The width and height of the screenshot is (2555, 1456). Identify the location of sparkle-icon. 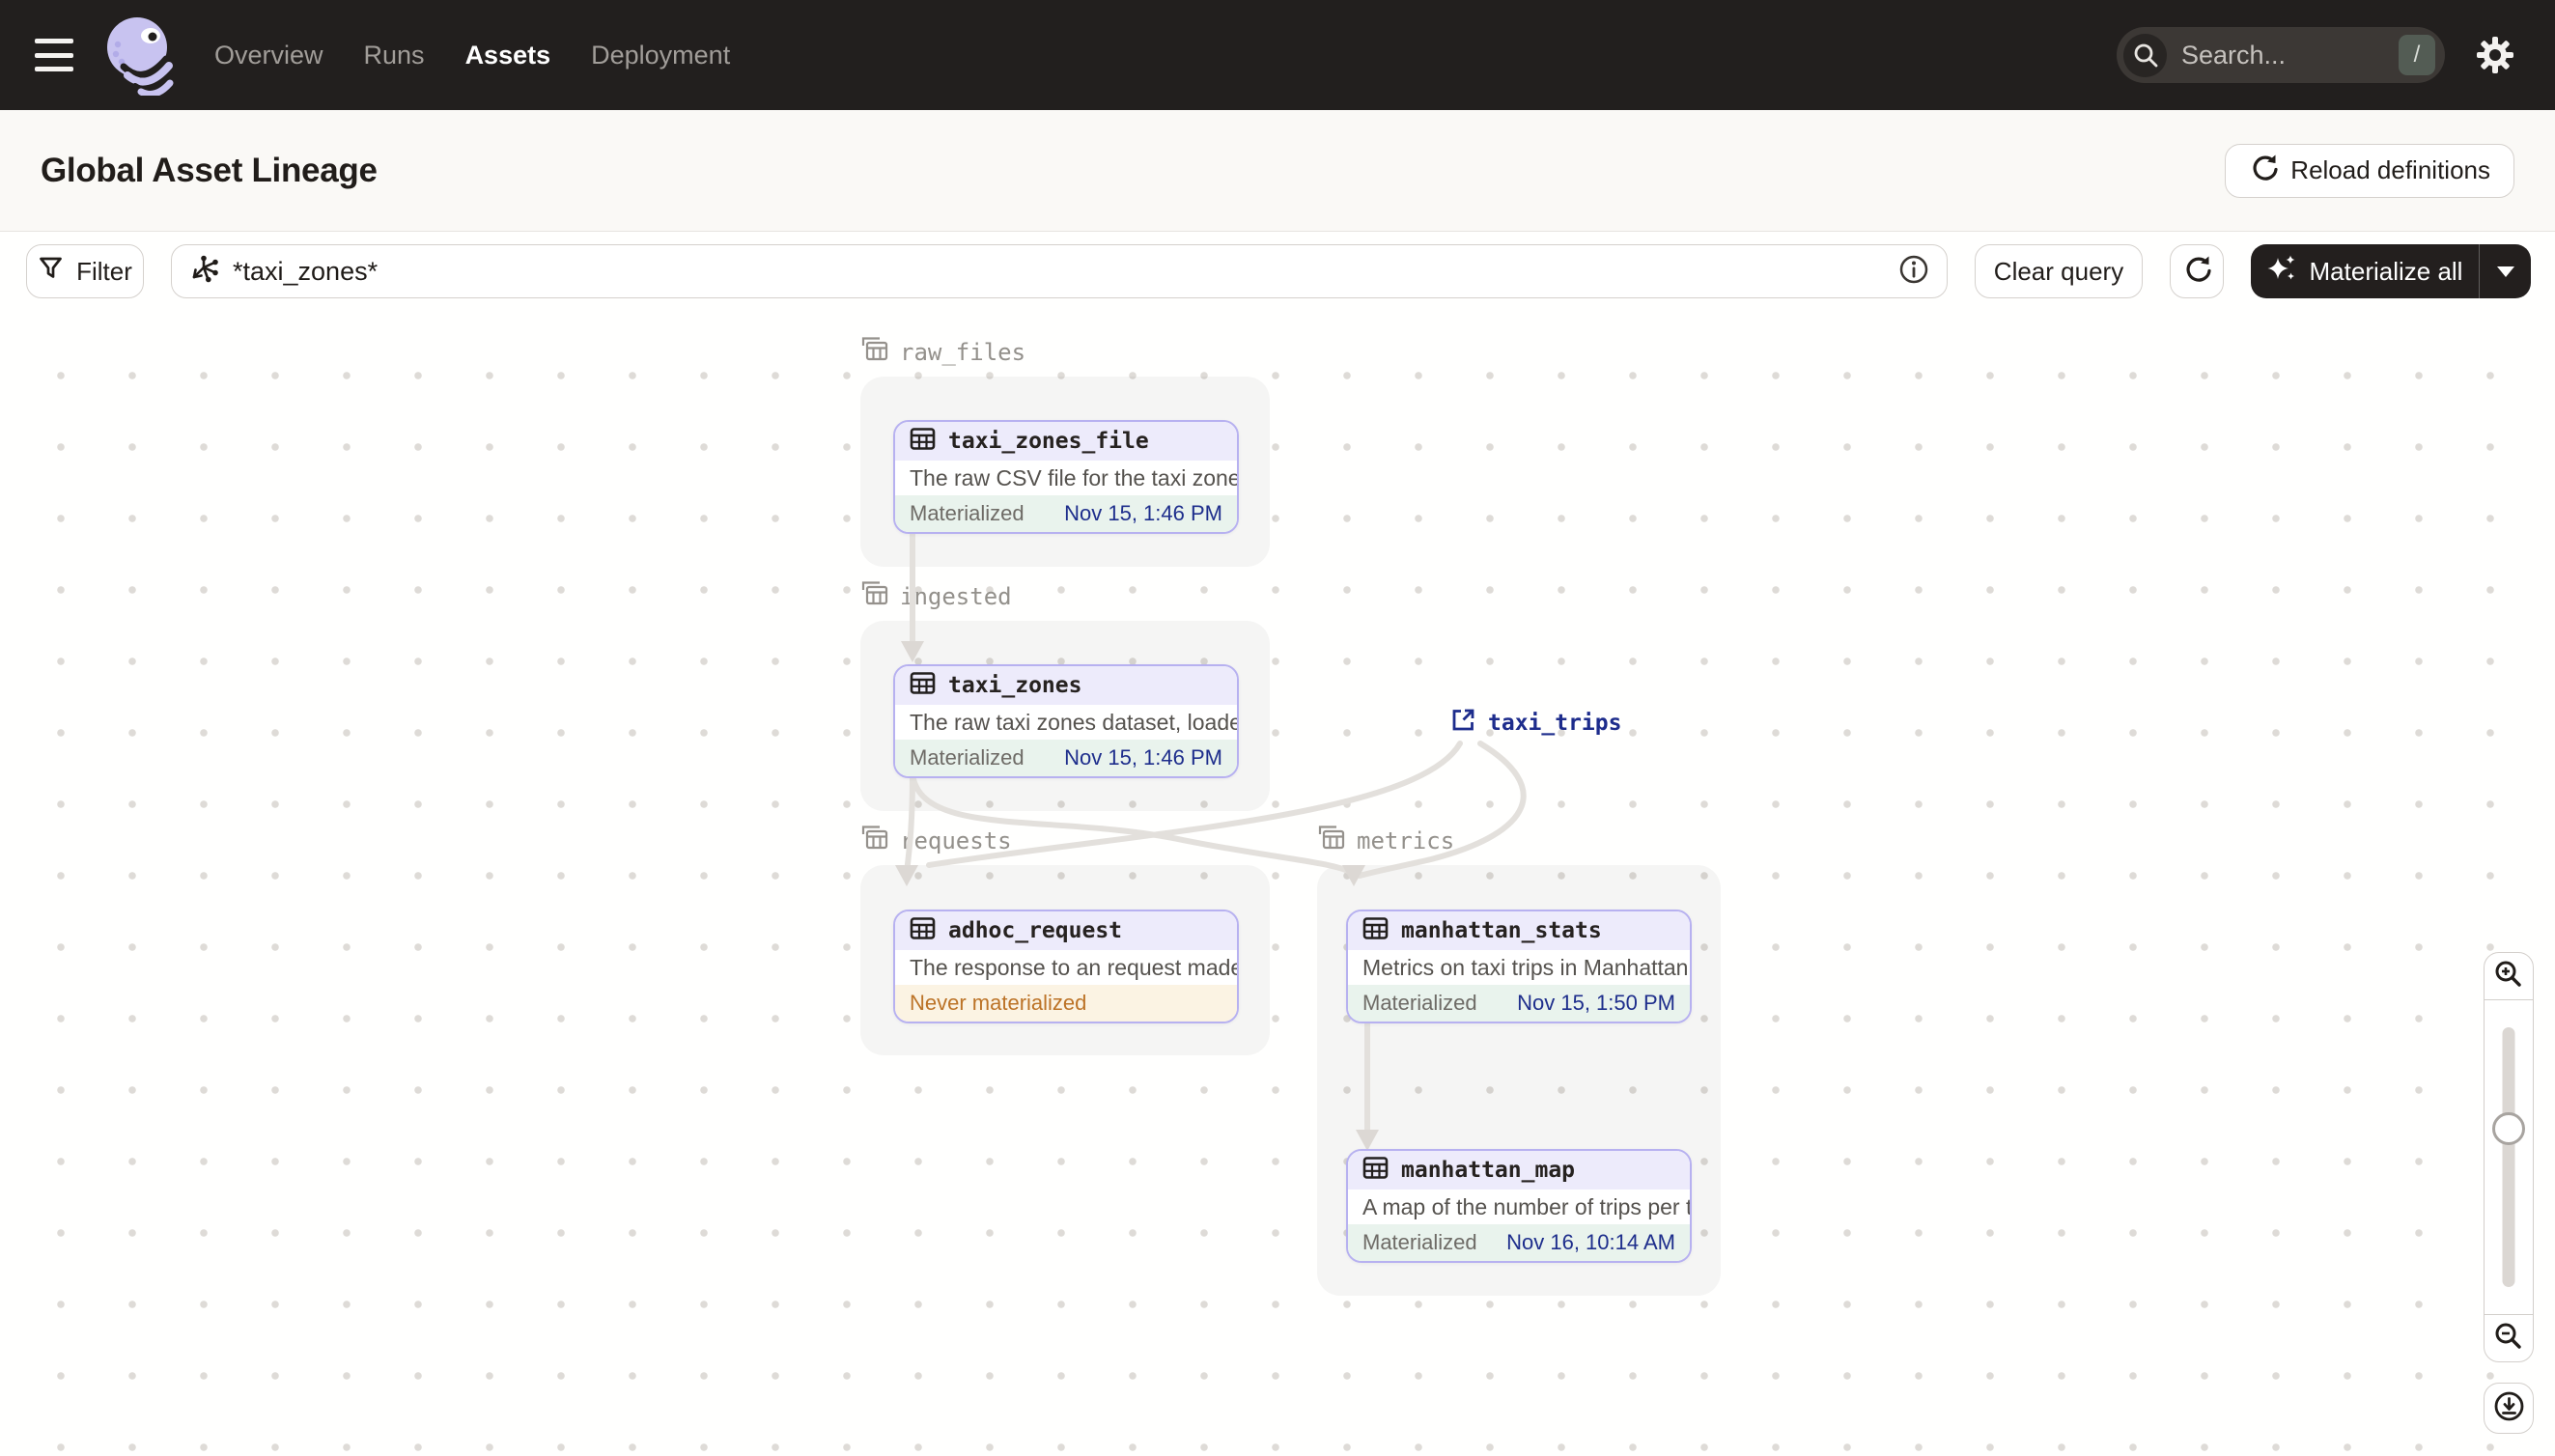
(2281, 272).